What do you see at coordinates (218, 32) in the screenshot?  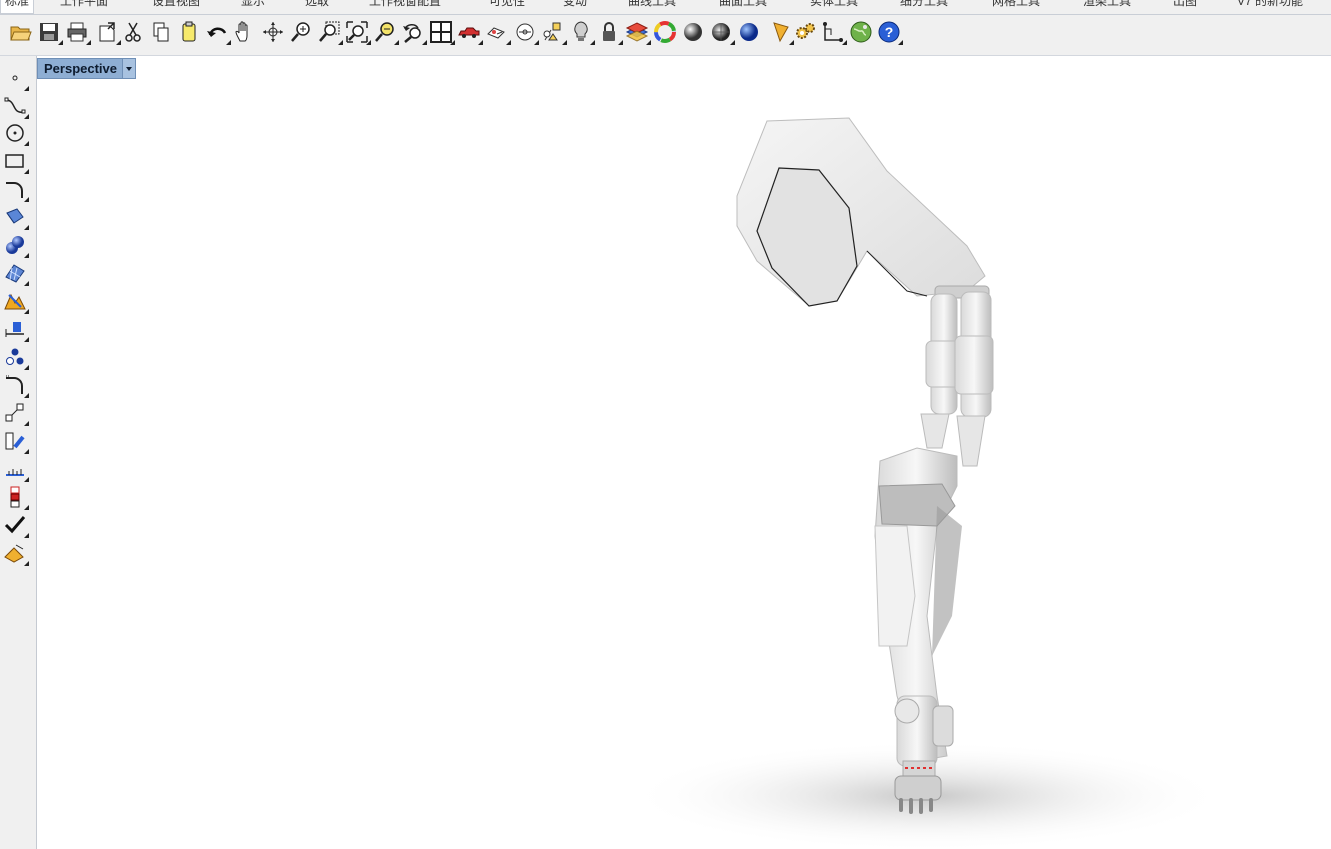 I see `undo-icon` at bounding box center [218, 32].